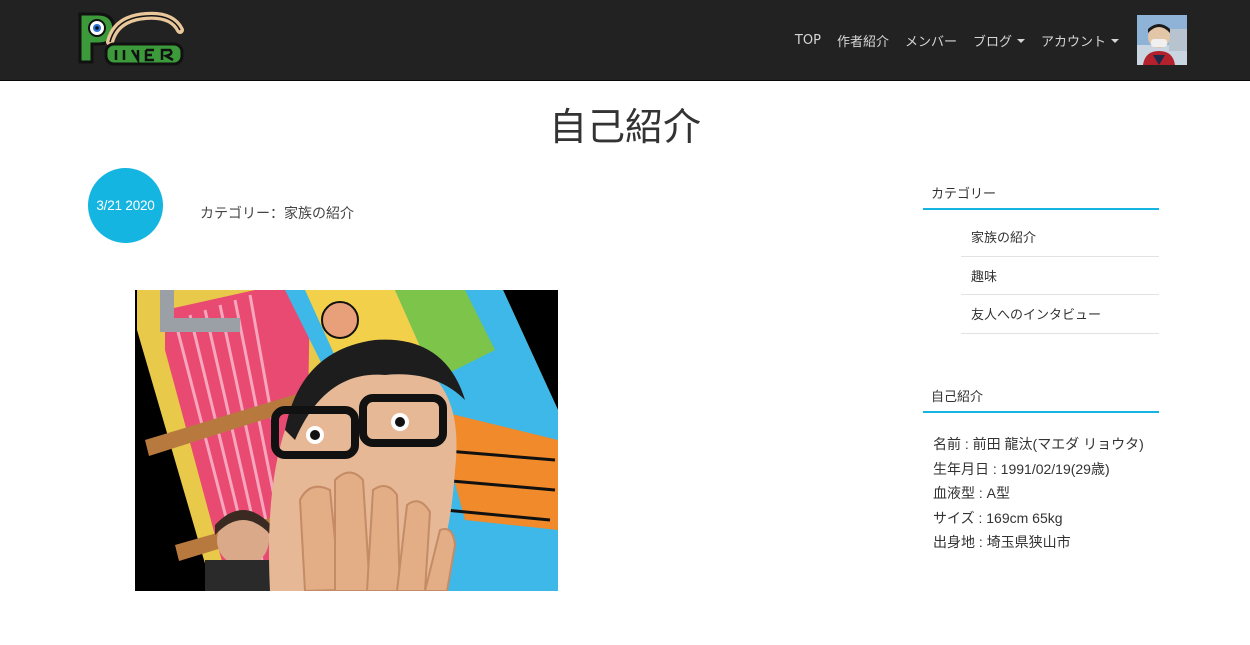 The height and width of the screenshot is (645, 1250). Describe the element at coordinates (984, 277) in the screenshot. I see `sidebar-category-label: 趣味` at that location.